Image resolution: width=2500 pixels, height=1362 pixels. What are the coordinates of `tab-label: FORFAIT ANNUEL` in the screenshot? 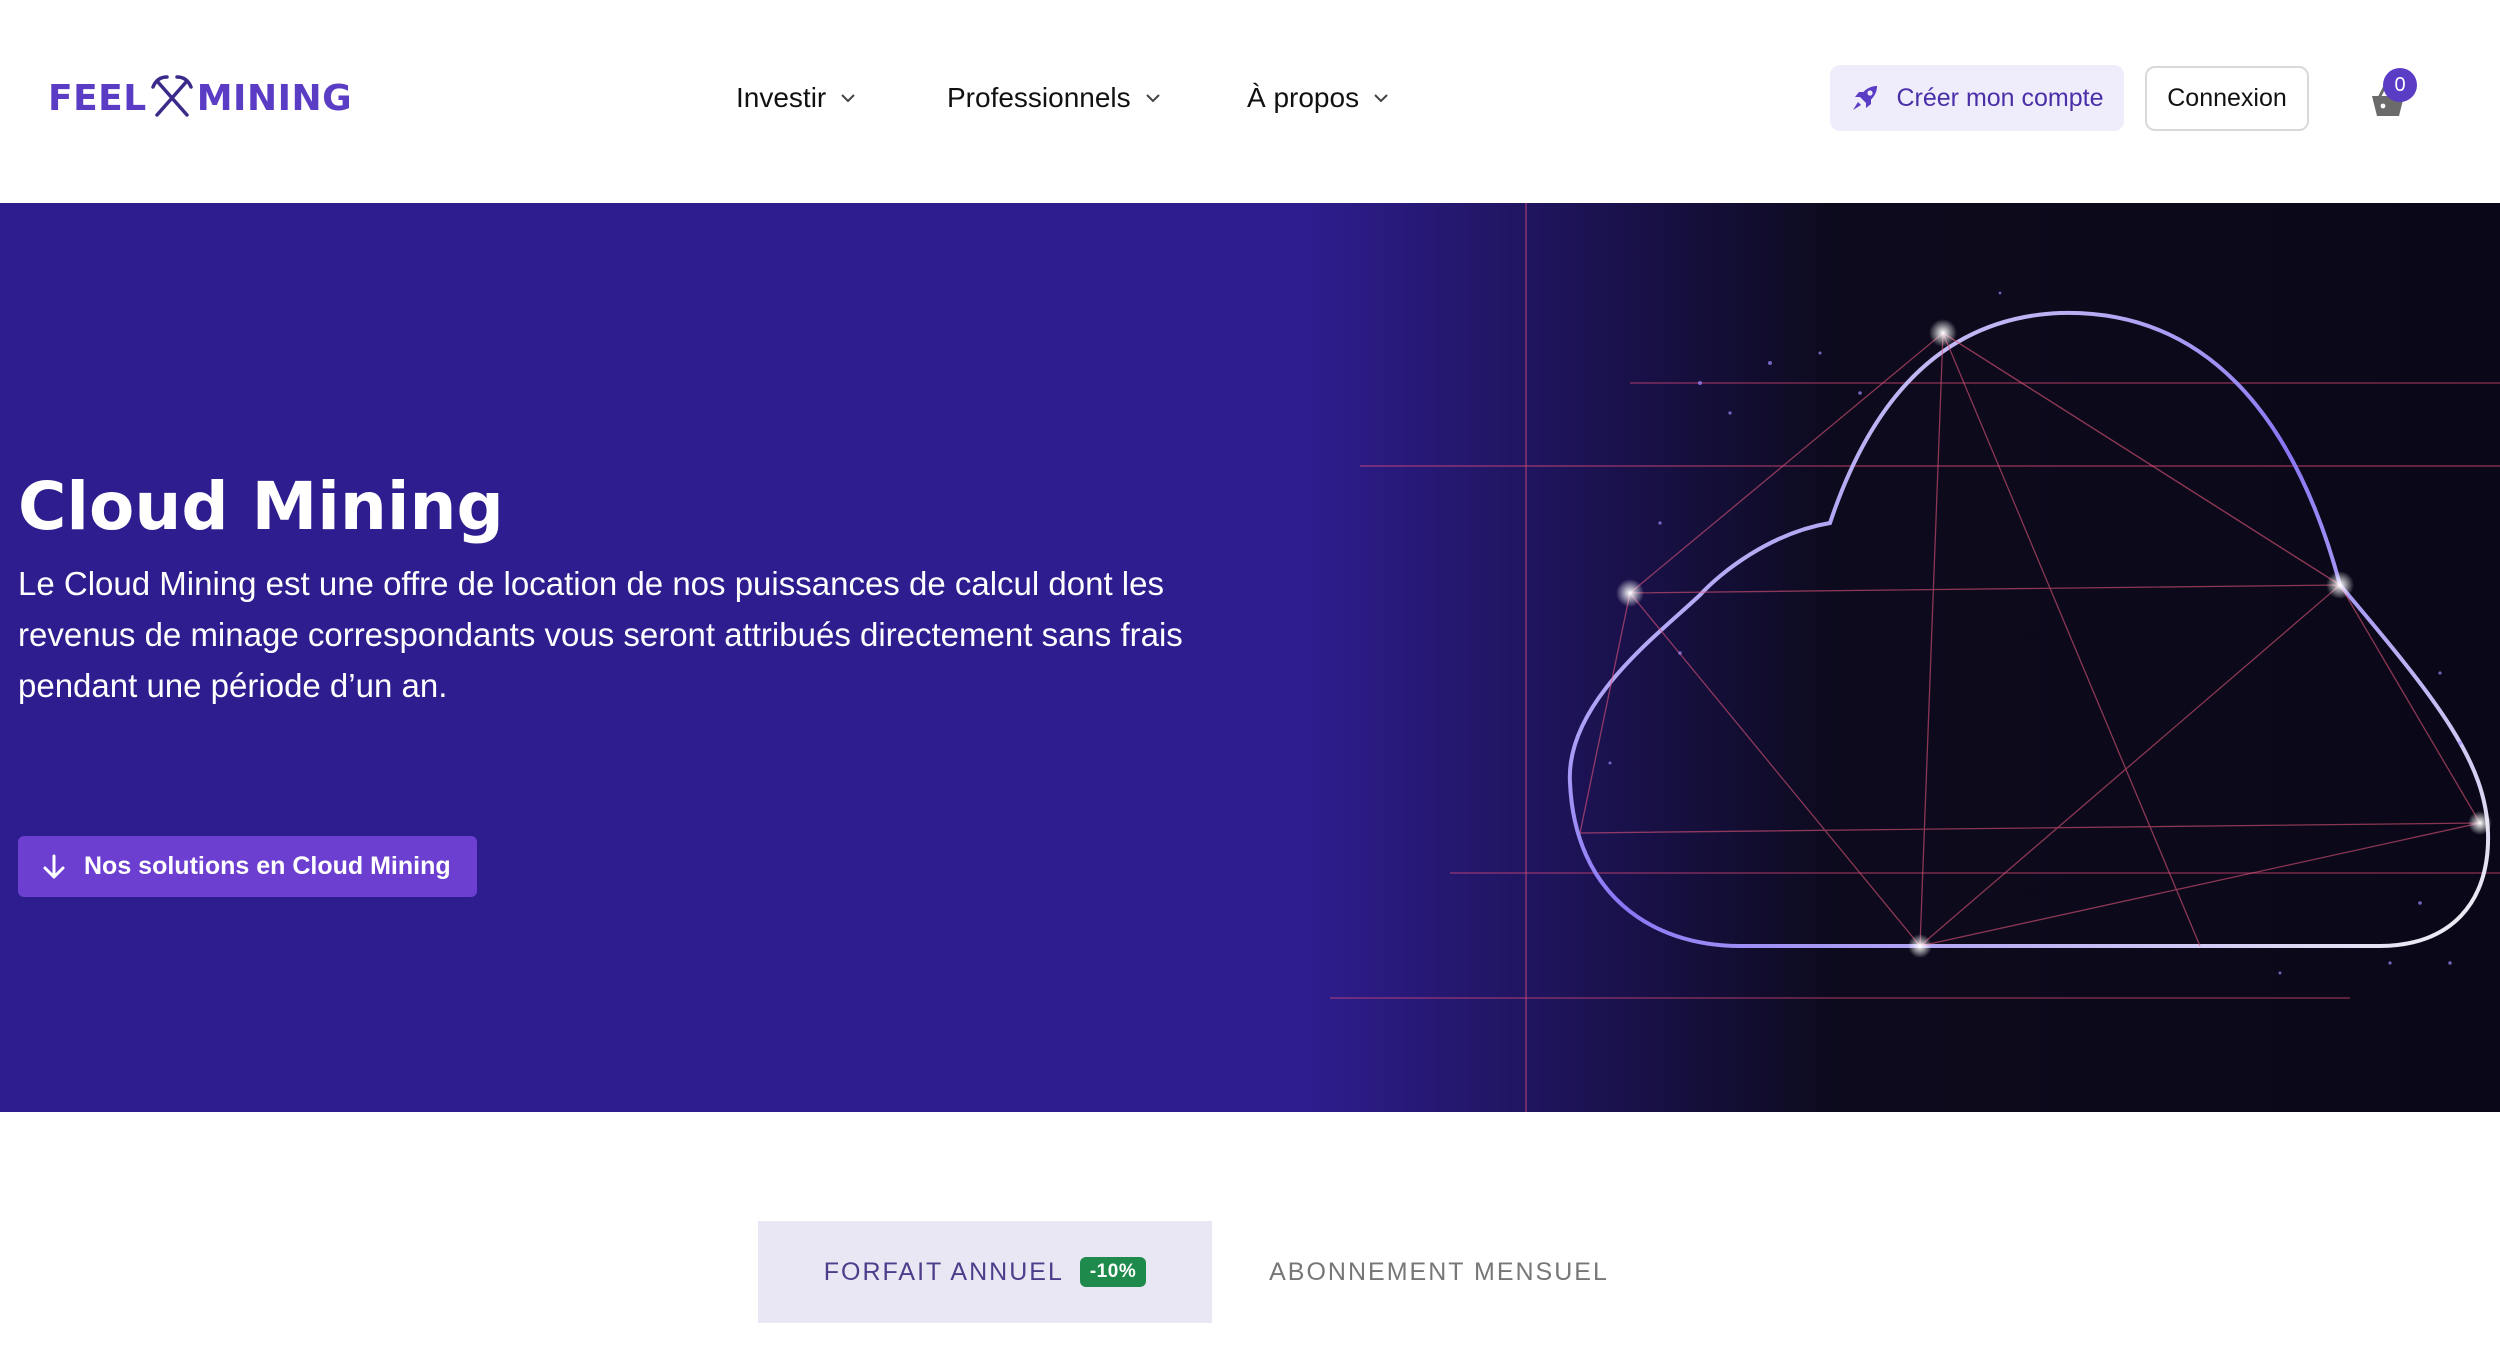 It's located at (943, 1271).